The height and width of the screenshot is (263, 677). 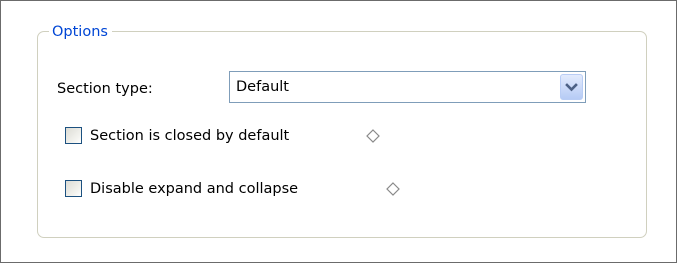 What do you see at coordinates (73, 188) in the screenshot?
I see `disable-expand-checkbox` at bounding box center [73, 188].